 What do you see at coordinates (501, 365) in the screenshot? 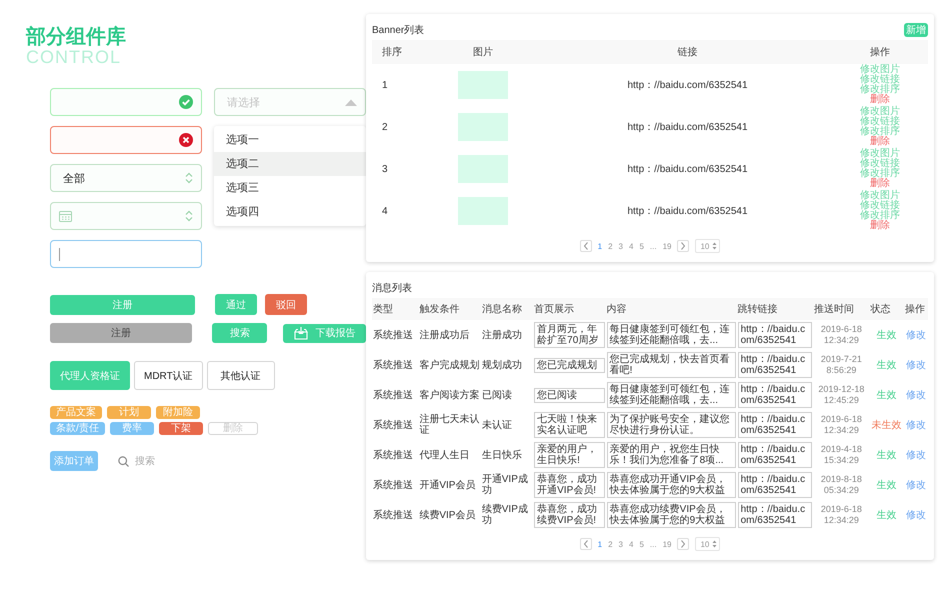
I see `table-cell-text: 规划成功` at bounding box center [501, 365].